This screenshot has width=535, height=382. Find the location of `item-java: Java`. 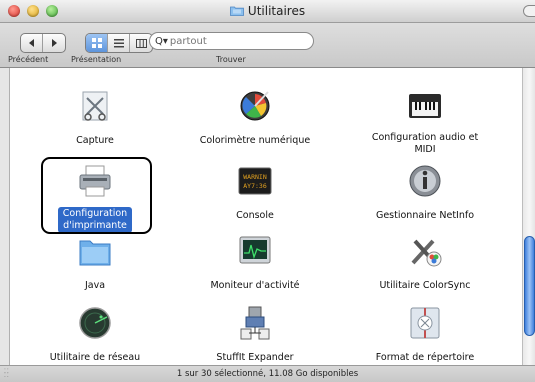

item-java: Java is located at coordinates (95, 262).